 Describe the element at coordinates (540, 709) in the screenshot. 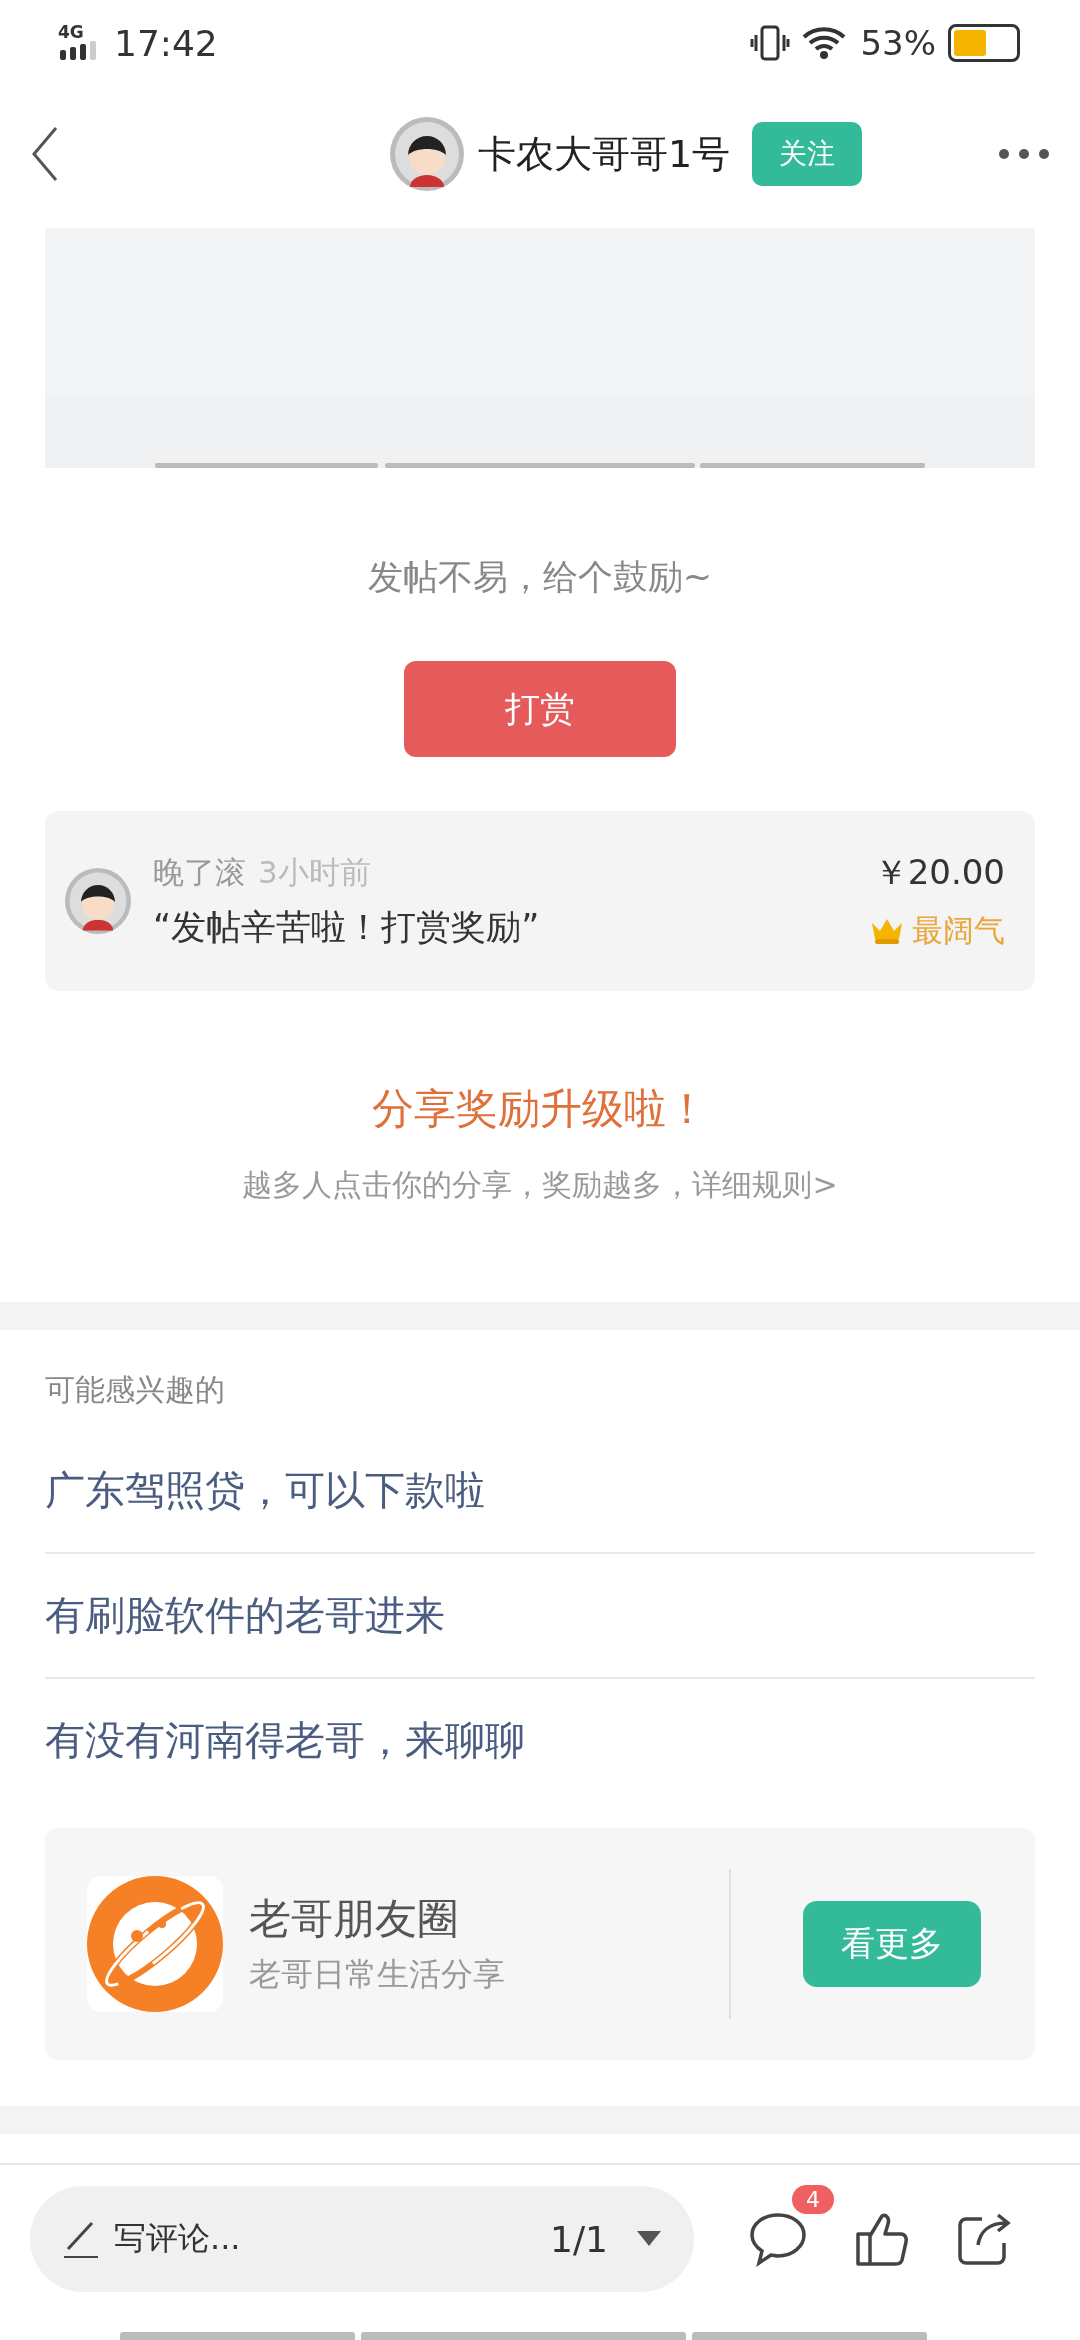

I see `reward-button: 打赏` at that location.